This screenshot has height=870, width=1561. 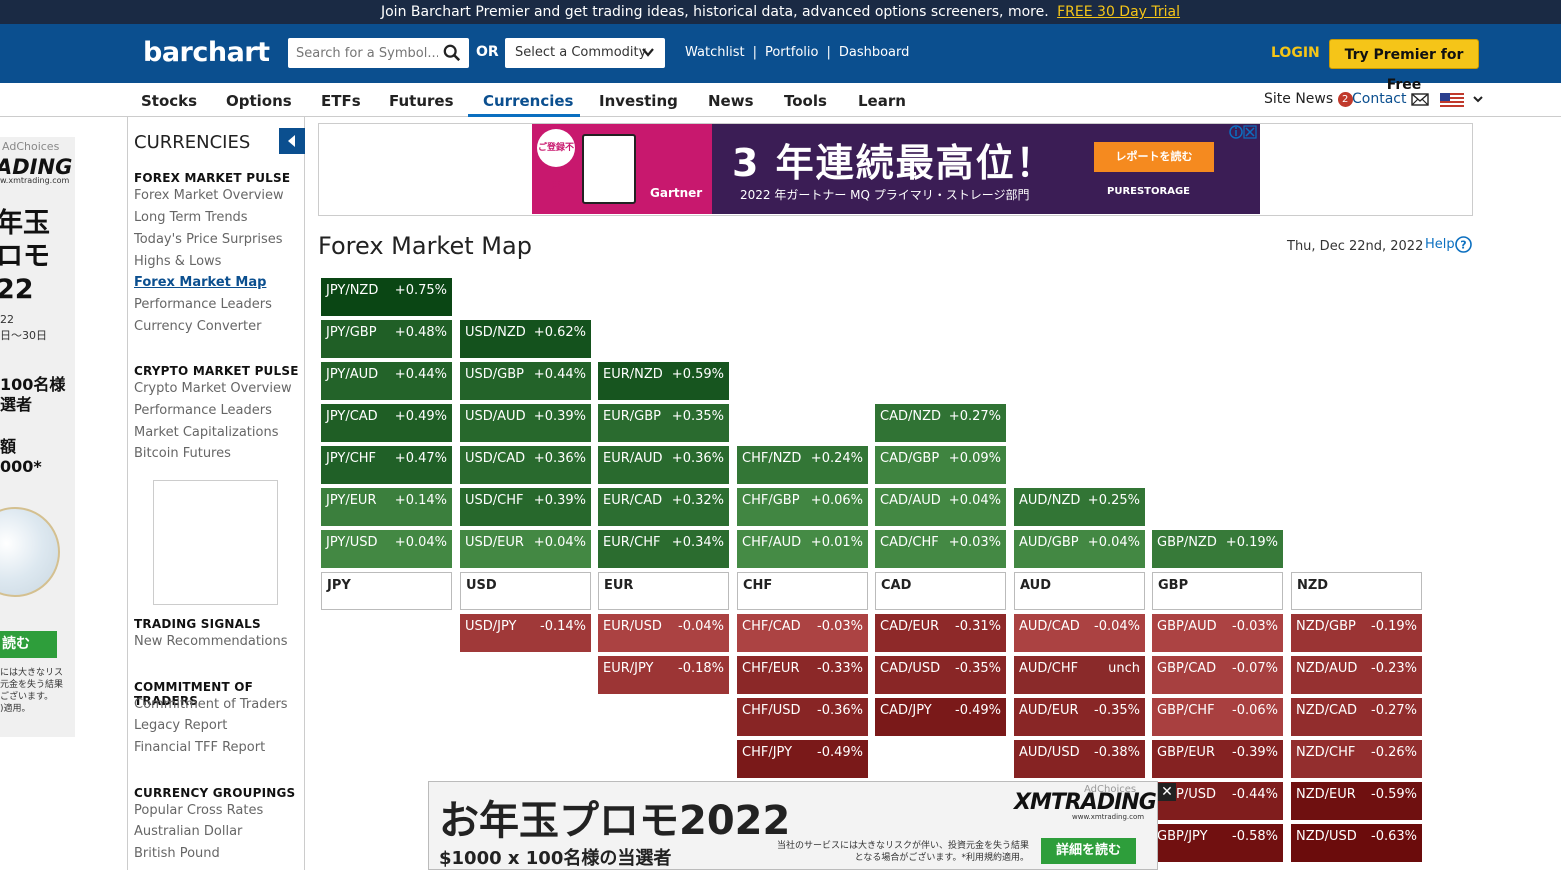 What do you see at coordinates (525, 633) in the screenshot?
I see `currency-pair-cell: USD/JPY -0.14%` at bounding box center [525, 633].